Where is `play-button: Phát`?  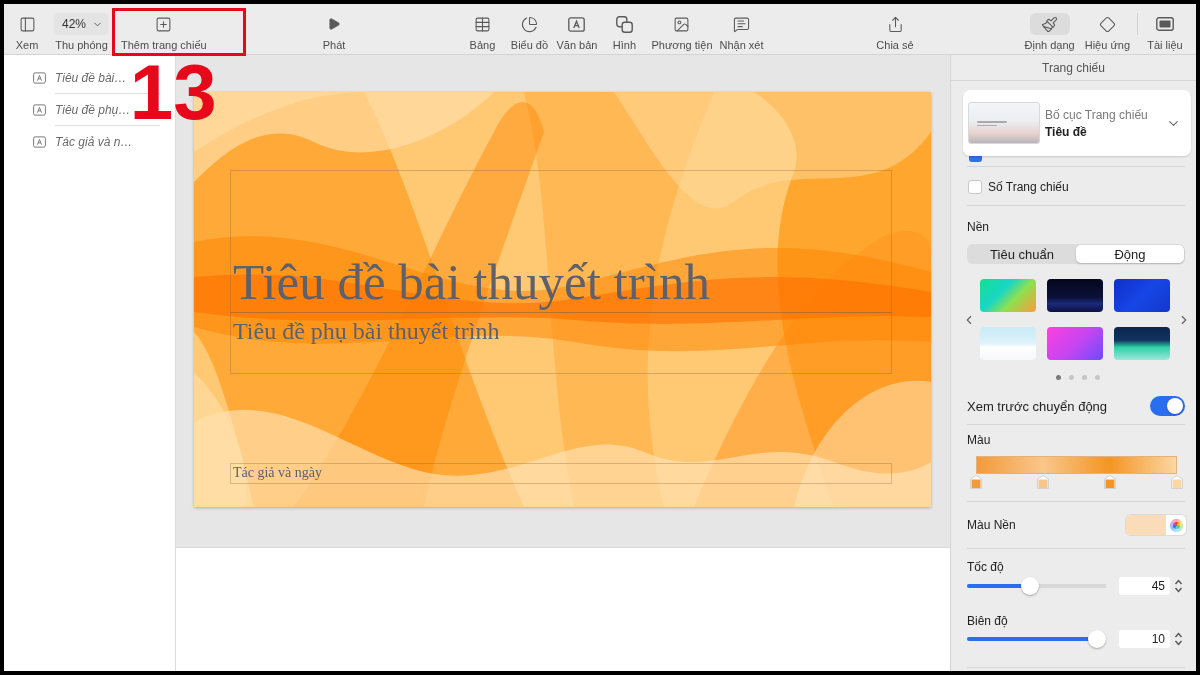 play-button: Phát is located at coordinates (334, 28).